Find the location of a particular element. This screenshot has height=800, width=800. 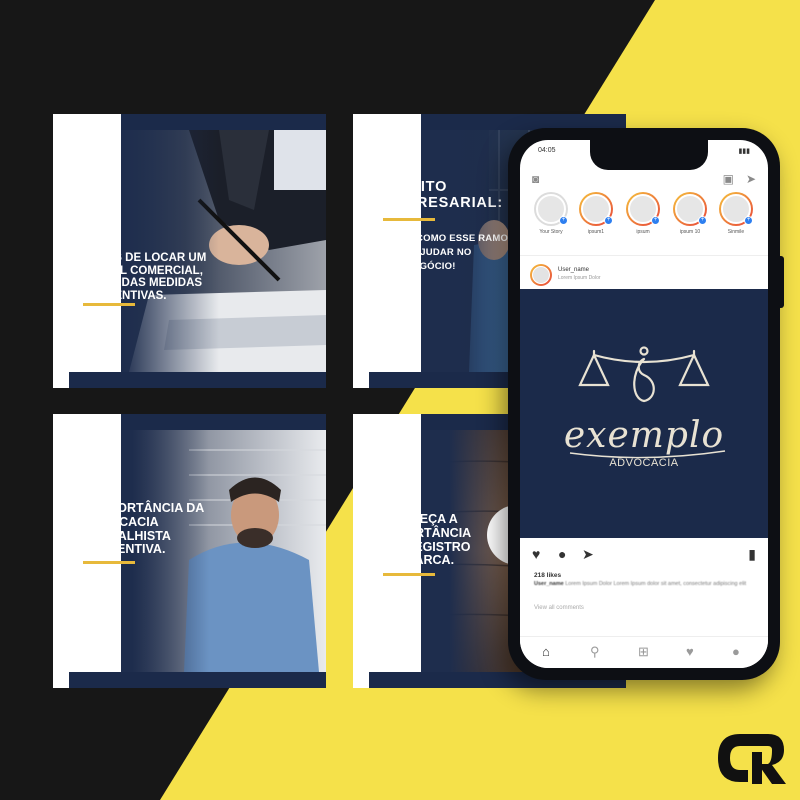

avatar is located at coordinates (541, 275).